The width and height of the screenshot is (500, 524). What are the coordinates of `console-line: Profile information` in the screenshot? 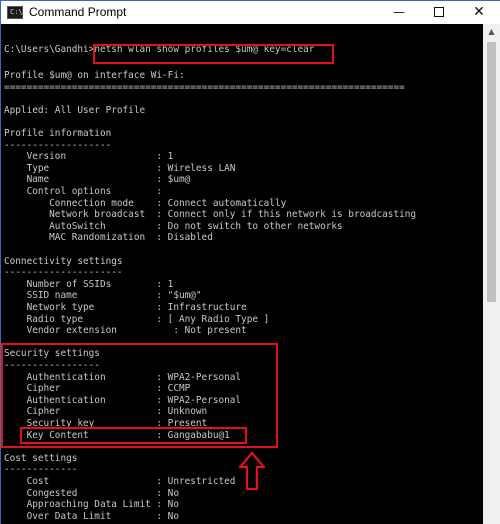 It's located at (58, 133).